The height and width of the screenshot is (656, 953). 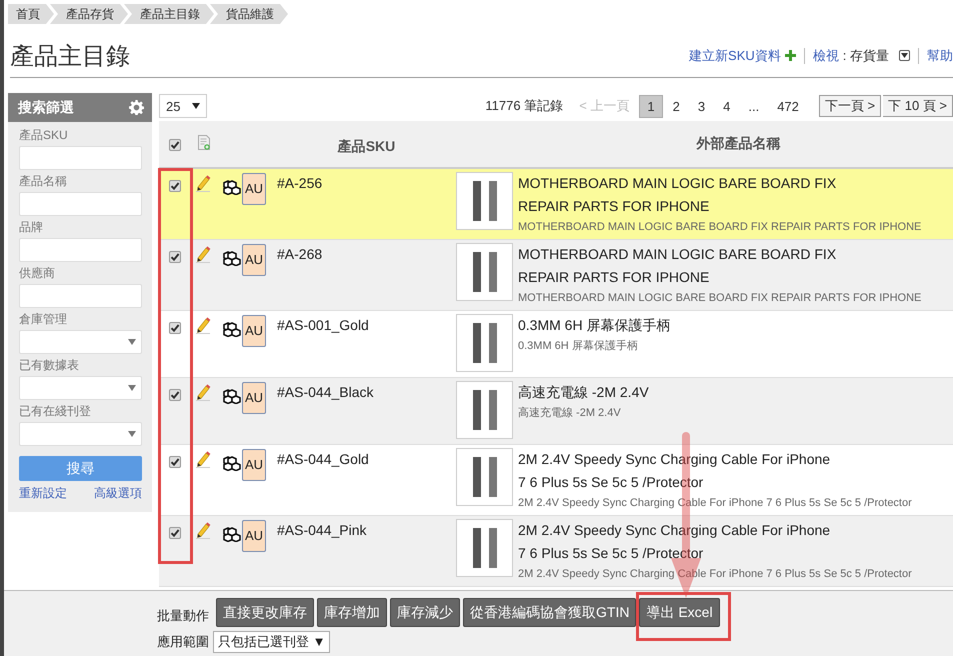 I want to click on advanced-options-link: 高級選項, so click(x=118, y=493).